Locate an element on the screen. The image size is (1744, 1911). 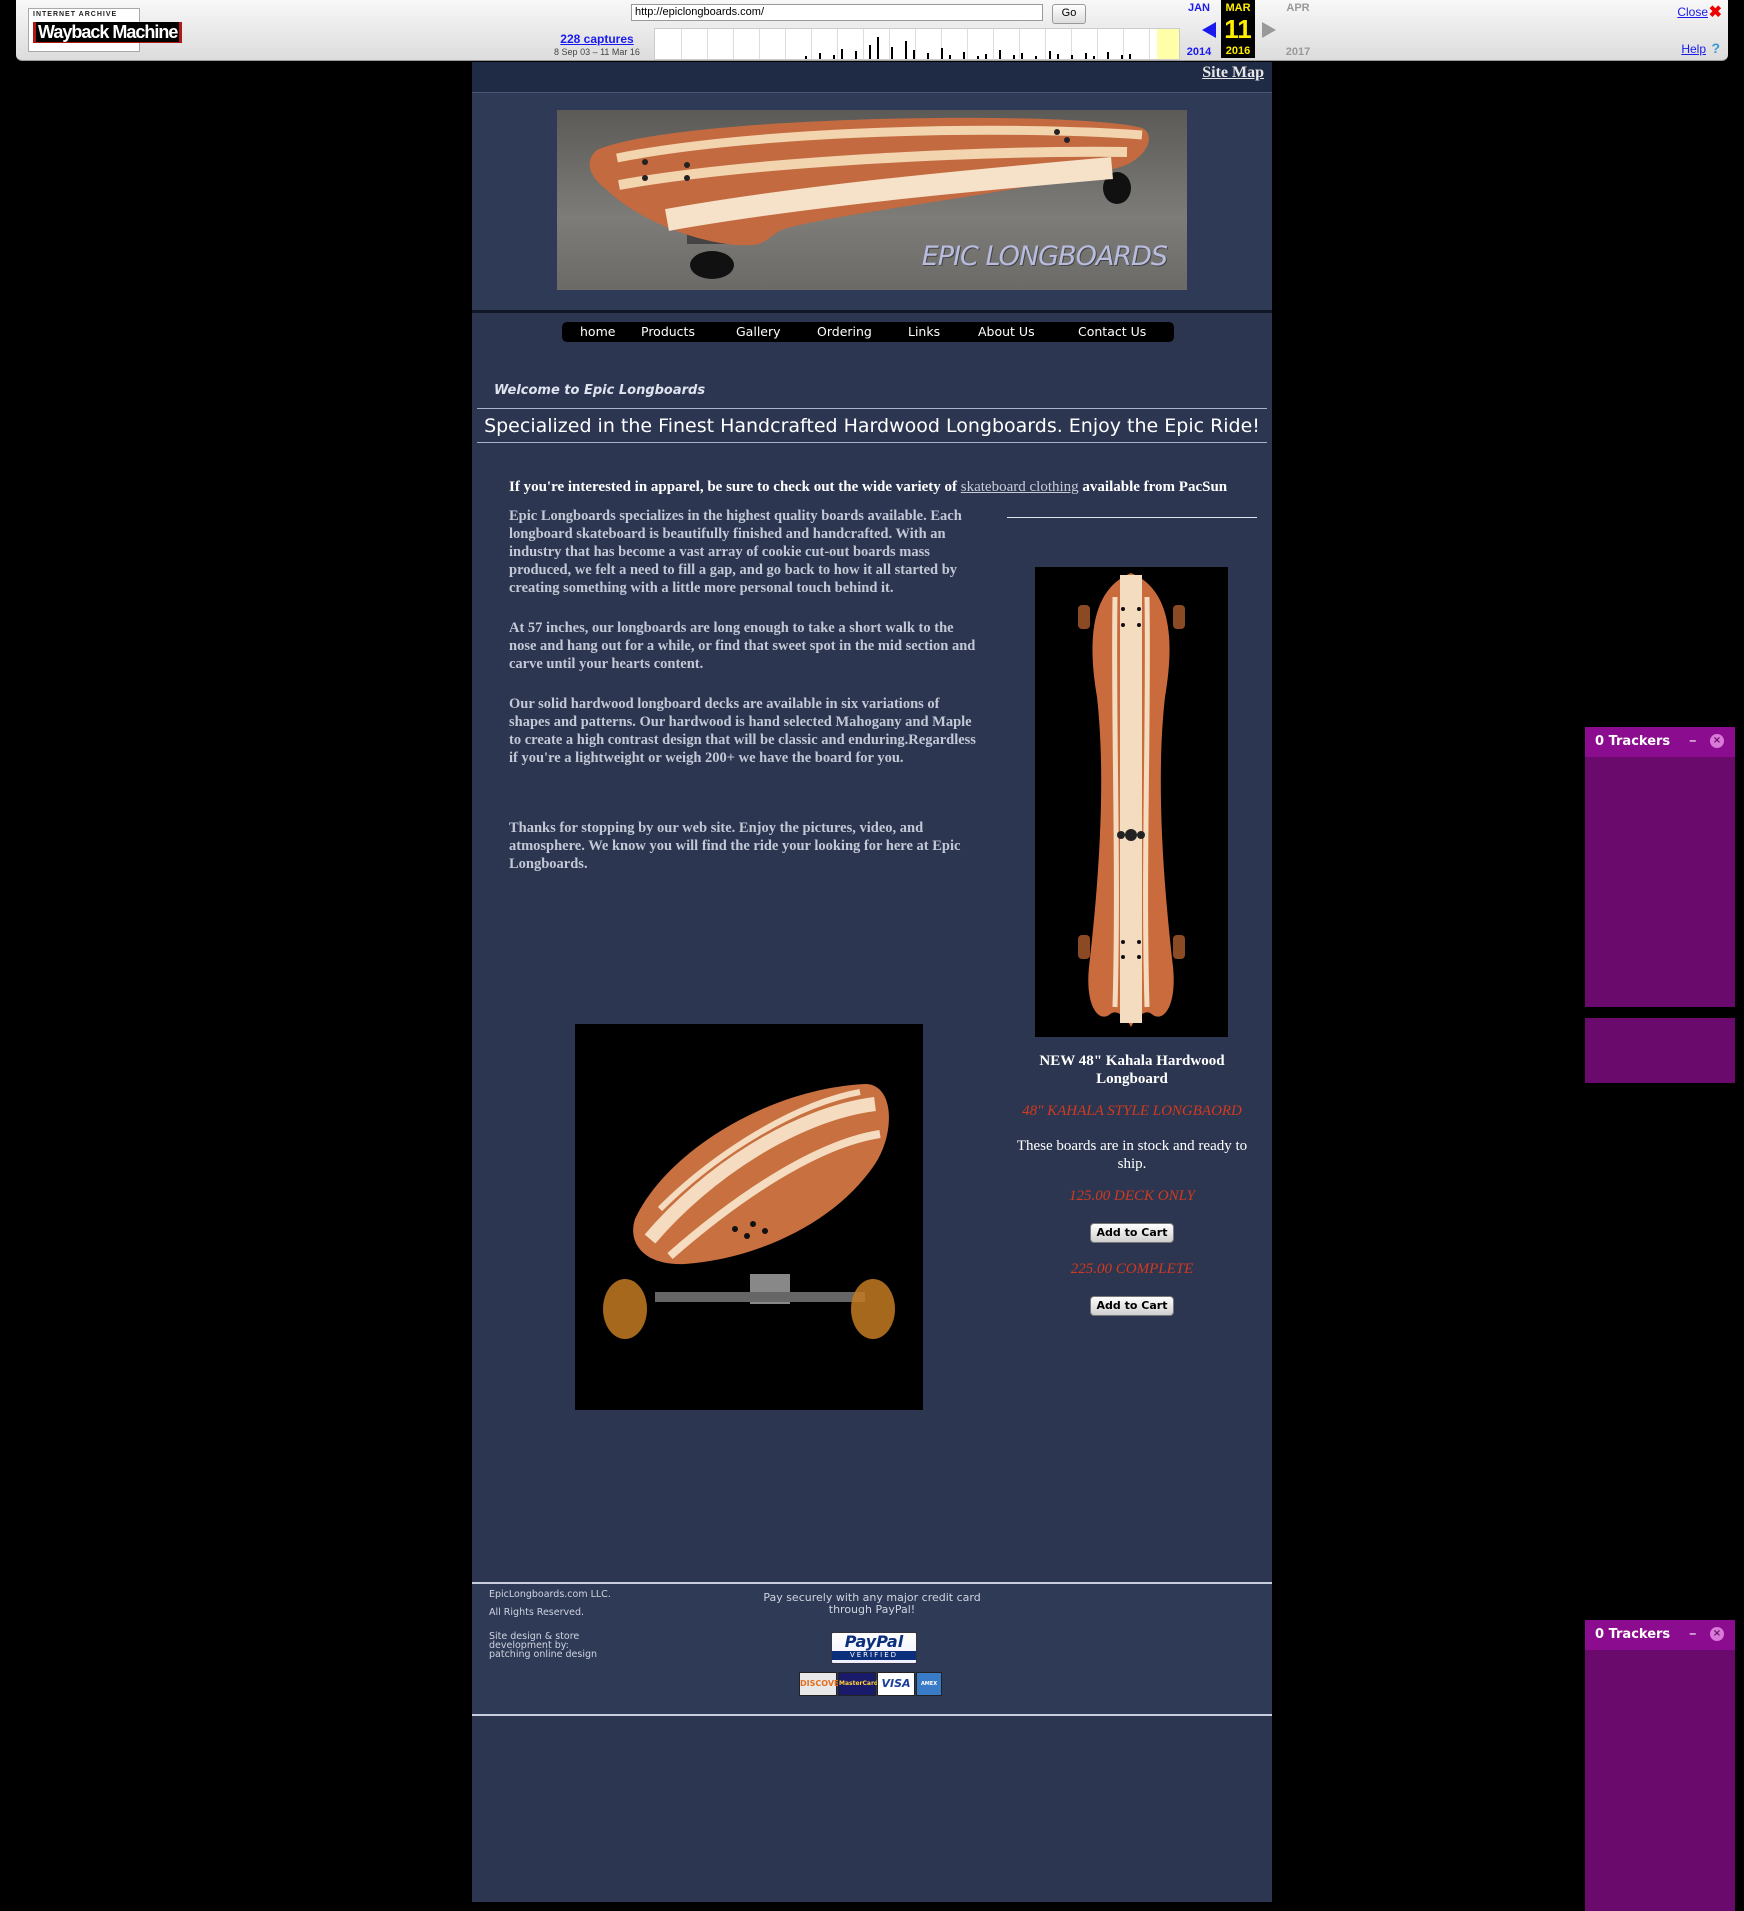
mastercard-icon: MasterCard is located at coordinates (858, 1684).